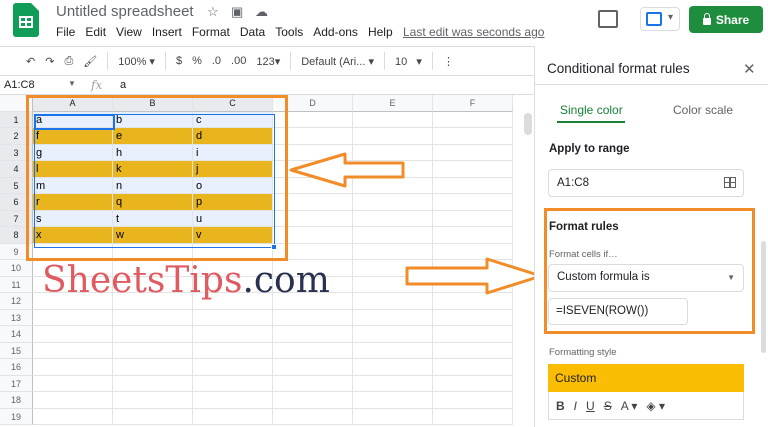 The image size is (768, 427). What do you see at coordinates (129, 32) in the screenshot?
I see `menu-view: View` at bounding box center [129, 32].